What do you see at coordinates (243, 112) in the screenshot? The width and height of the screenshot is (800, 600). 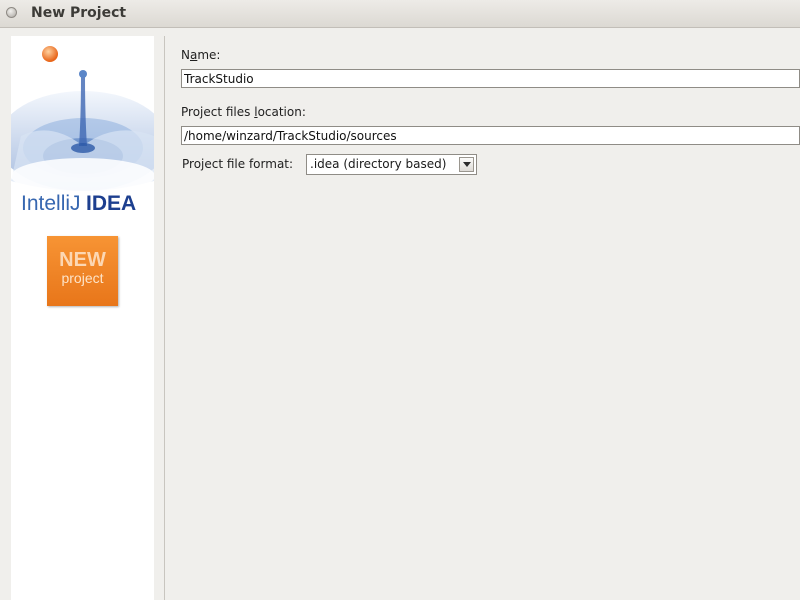 I see `location-label: Project files location:` at bounding box center [243, 112].